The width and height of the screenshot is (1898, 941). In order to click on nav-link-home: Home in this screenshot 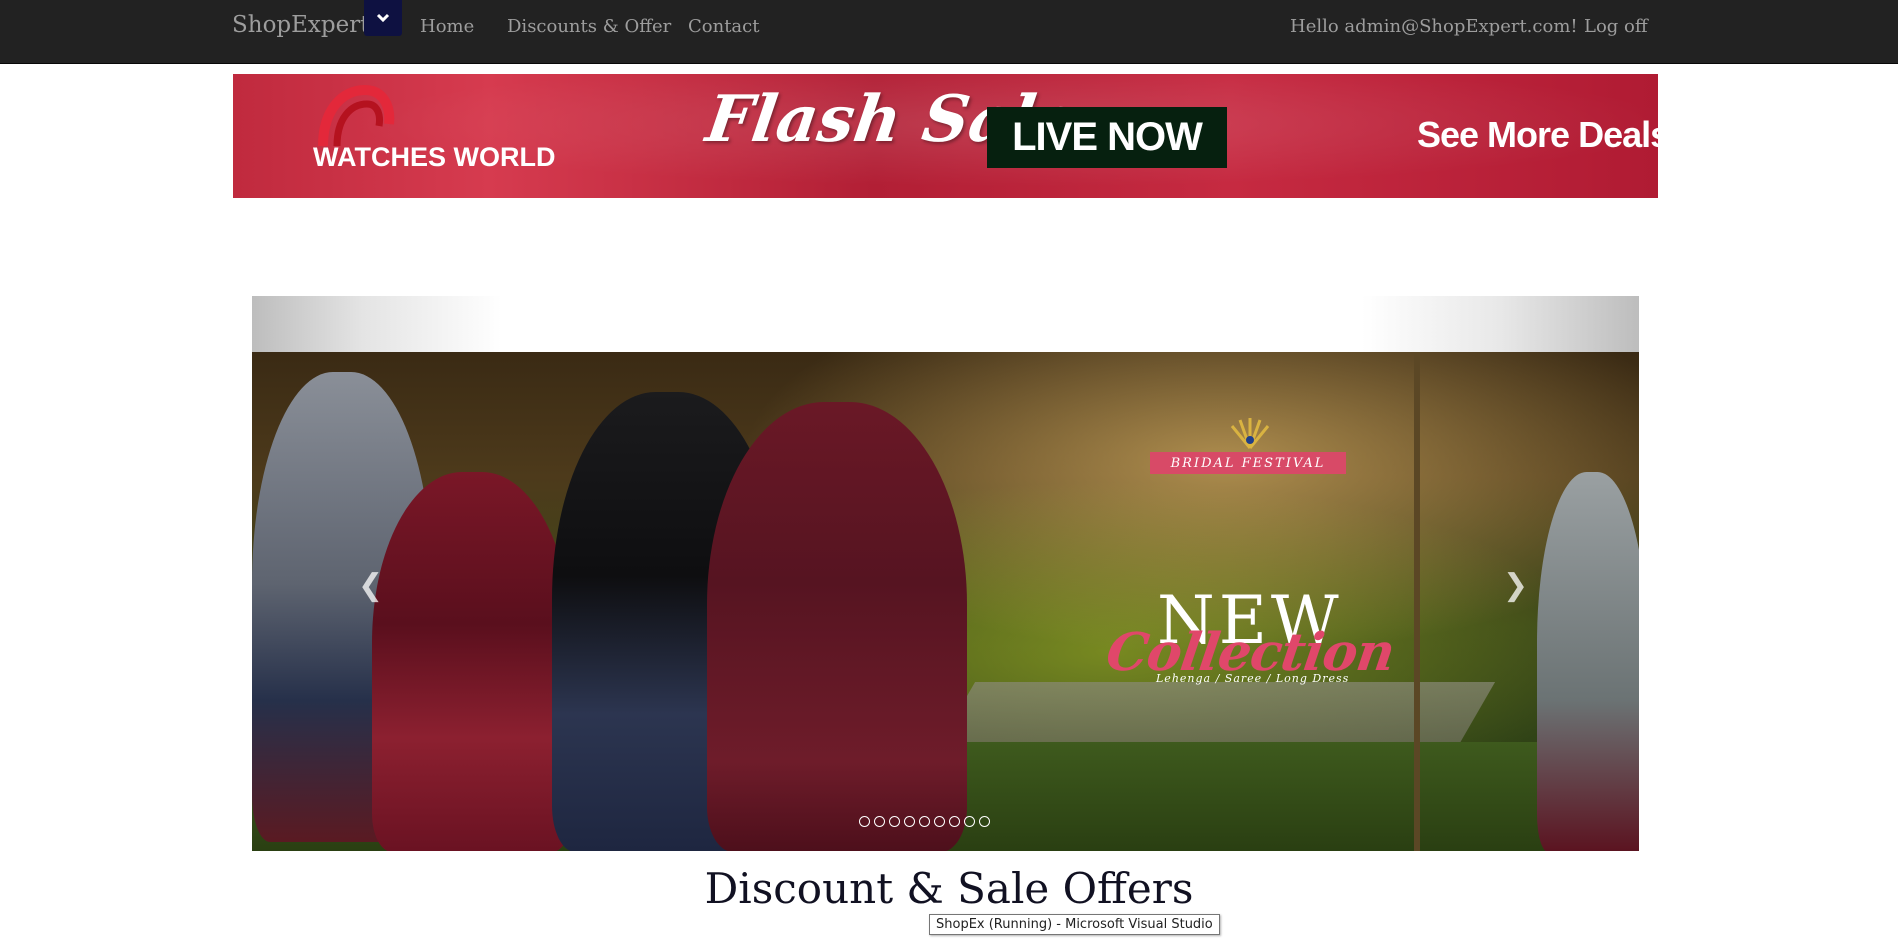, I will do `click(447, 26)`.